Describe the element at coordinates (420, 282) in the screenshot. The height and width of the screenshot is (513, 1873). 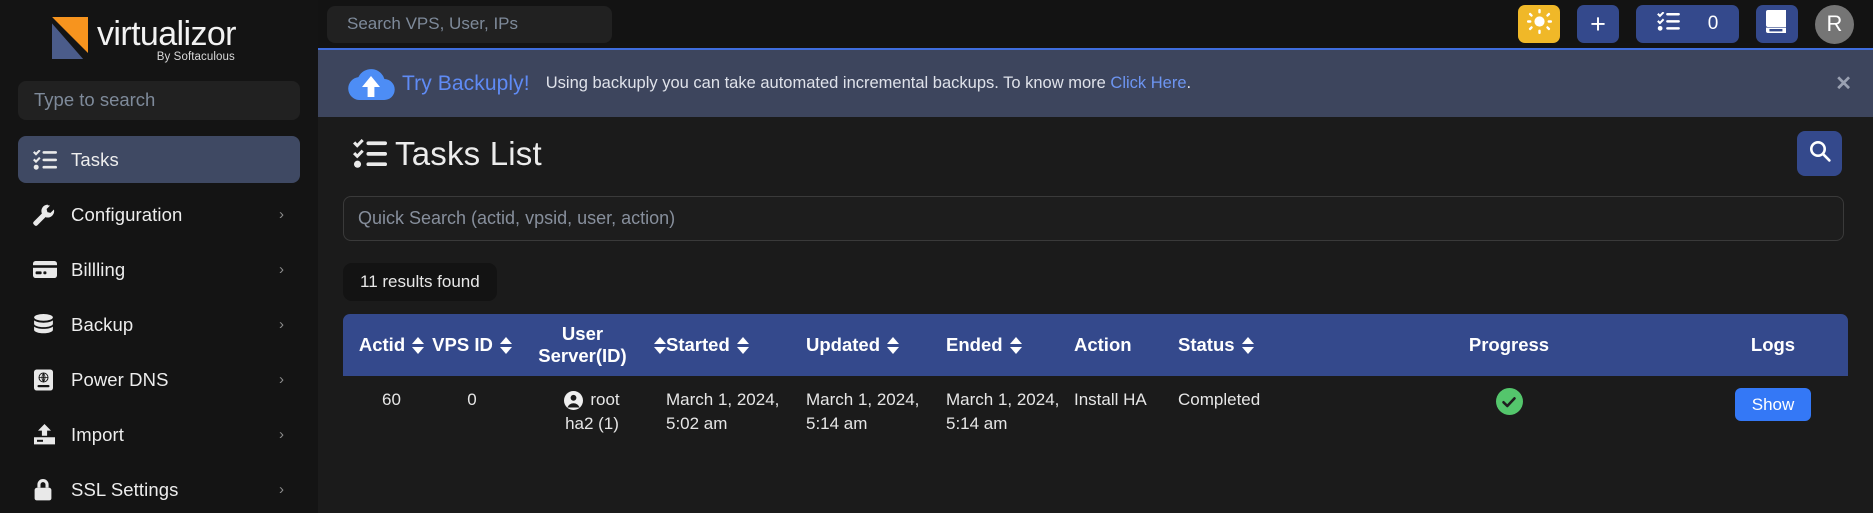
I see `results-count-badge: 11 results found` at that location.